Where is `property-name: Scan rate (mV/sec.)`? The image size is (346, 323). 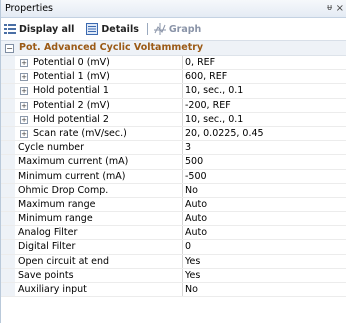 property-name: Scan rate (mV/sec.) is located at coordinates (80, 133).